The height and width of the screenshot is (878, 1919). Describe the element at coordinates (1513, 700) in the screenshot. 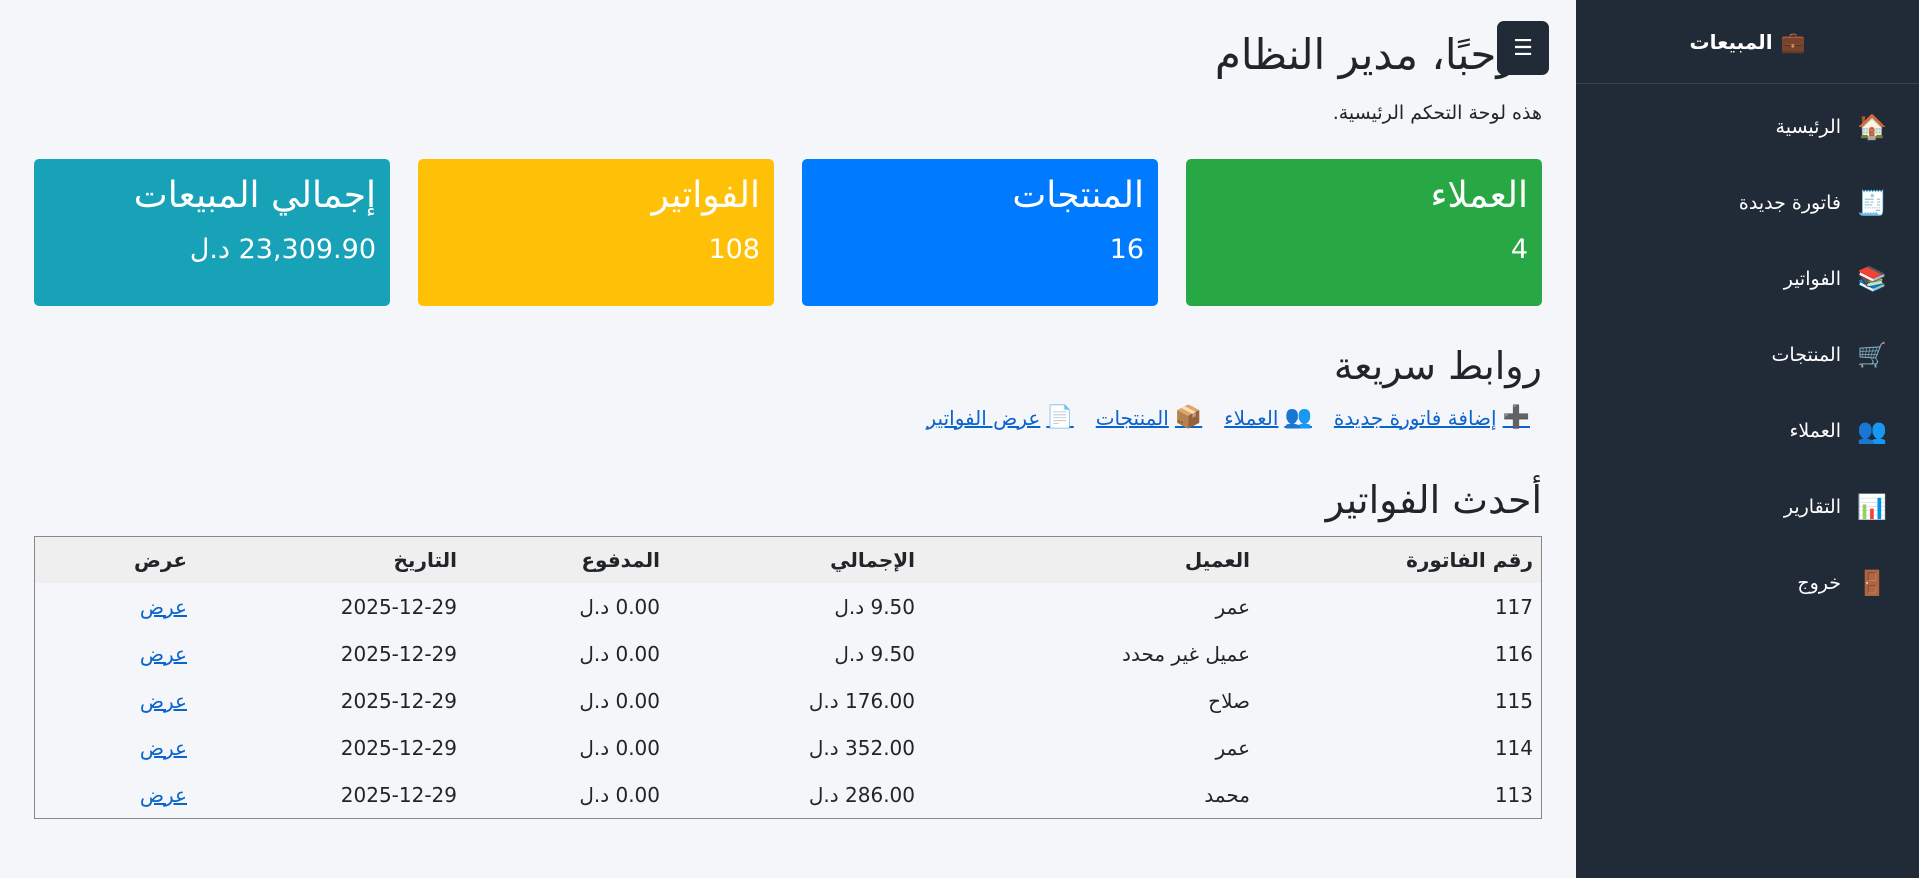

I see `invoice-number: 115` at that location.